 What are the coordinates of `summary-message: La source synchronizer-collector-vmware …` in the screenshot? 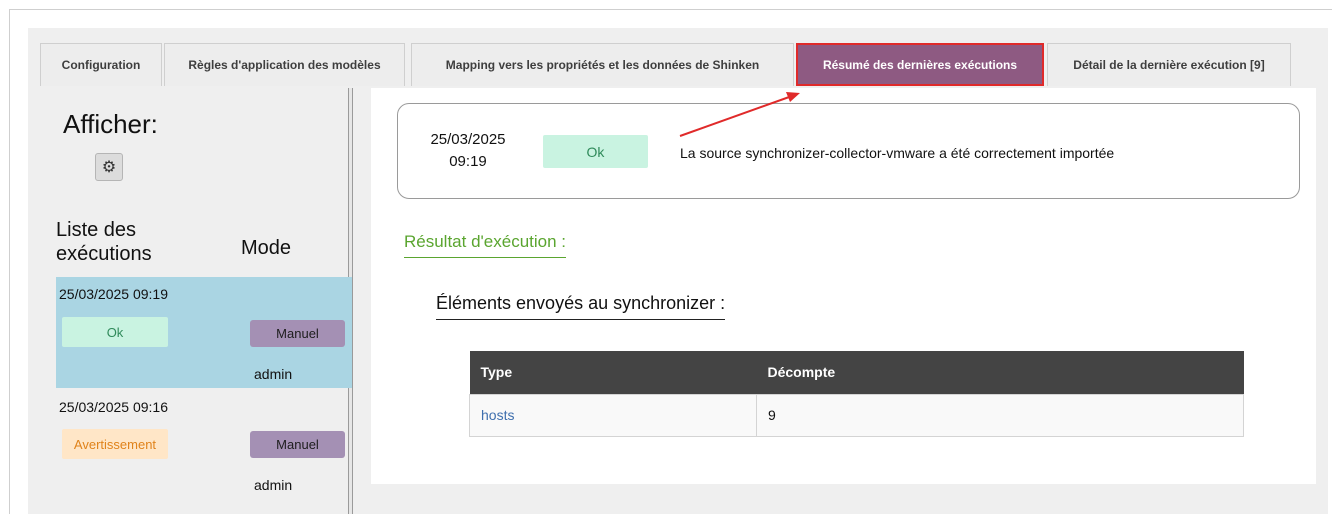 It's located at (897, 153).